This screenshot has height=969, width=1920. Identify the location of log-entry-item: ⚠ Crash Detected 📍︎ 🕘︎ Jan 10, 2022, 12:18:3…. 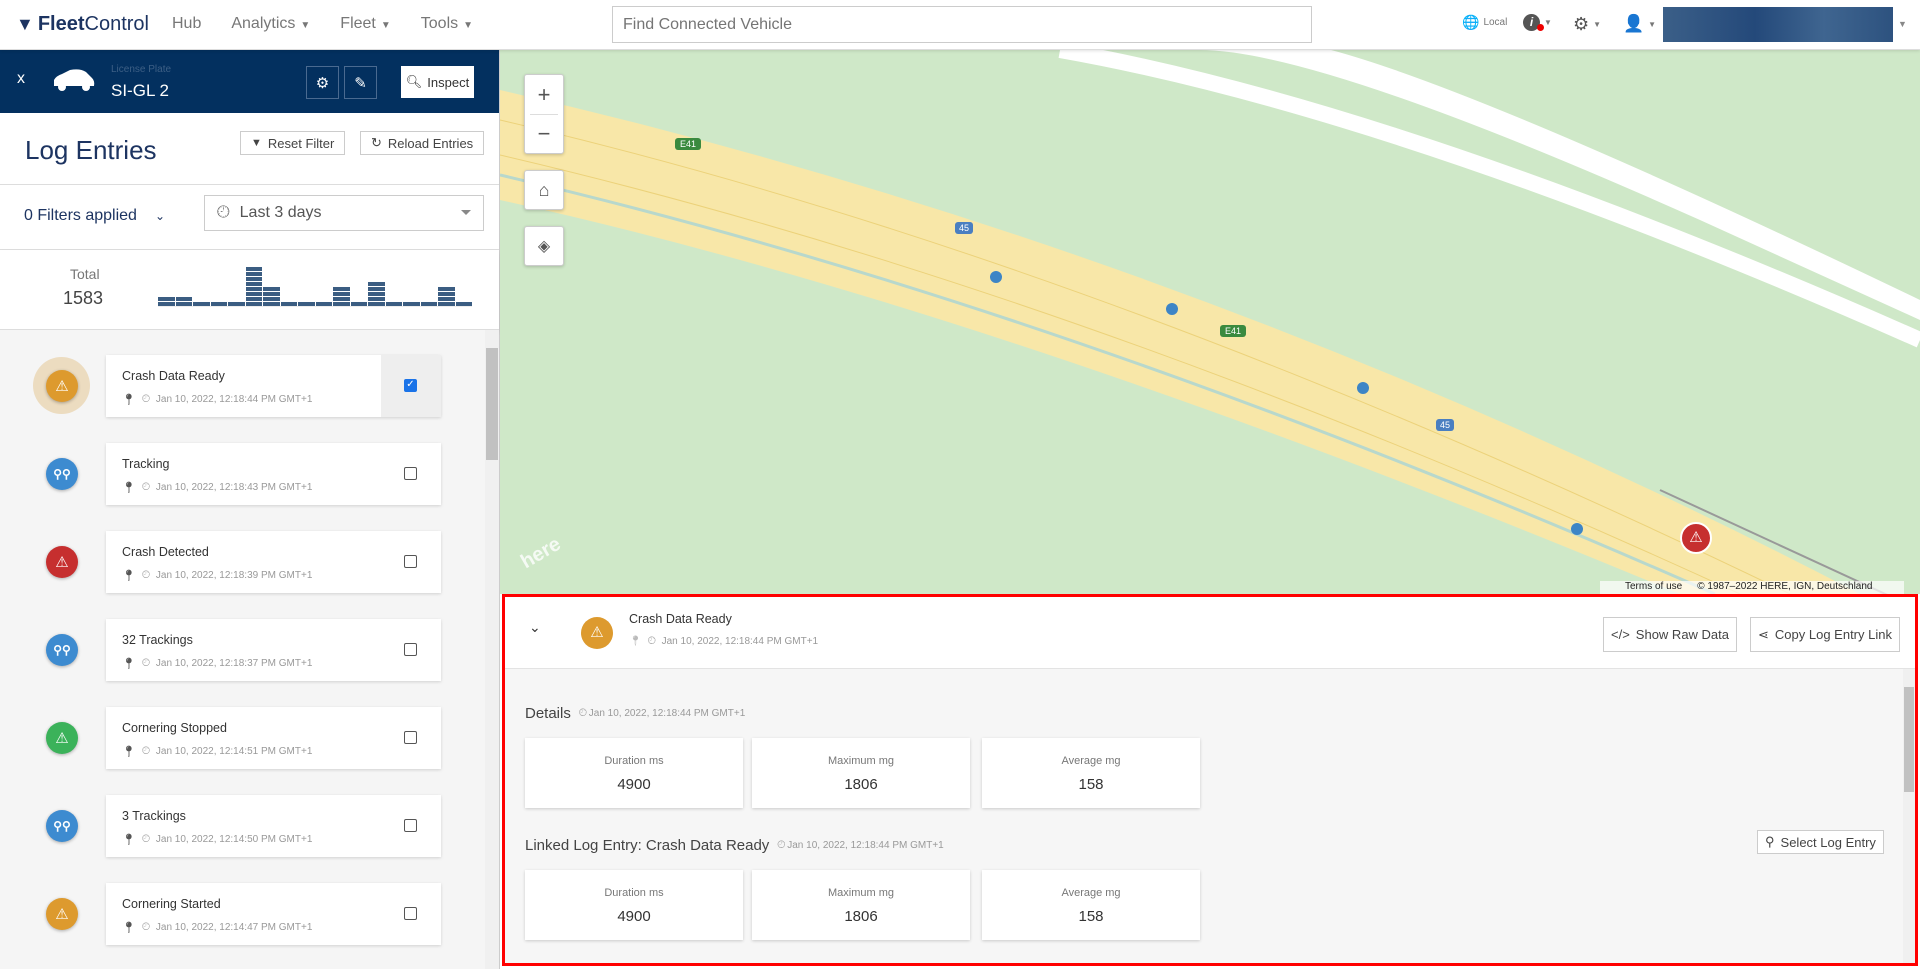
(242, 562).